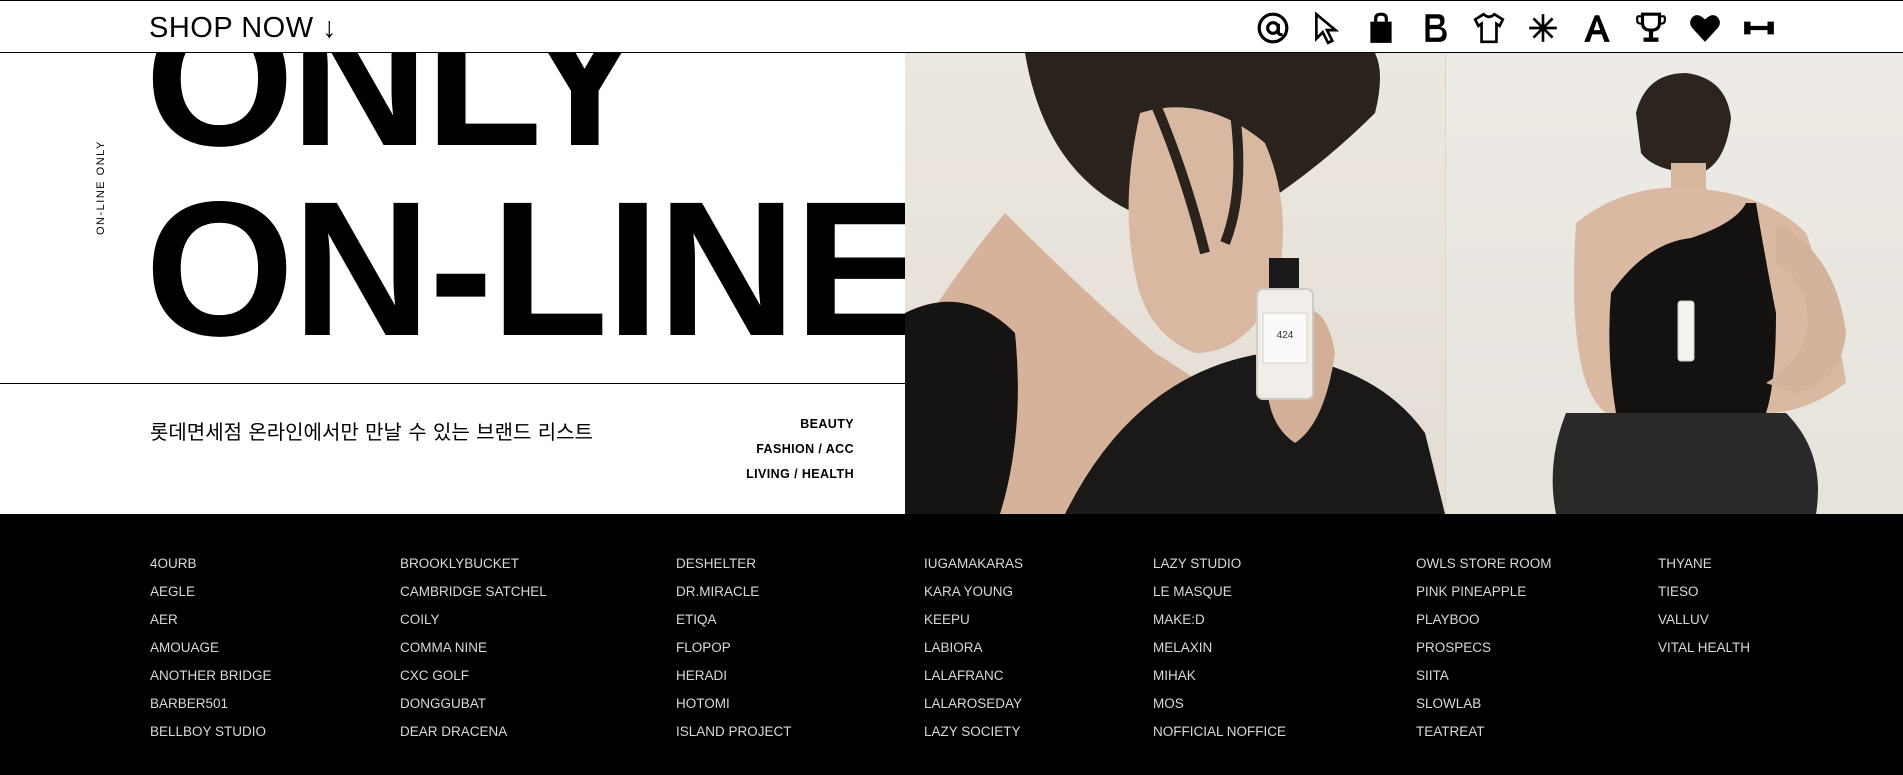  I want to click on brand-link: HOTOMI, so click(734, 704).